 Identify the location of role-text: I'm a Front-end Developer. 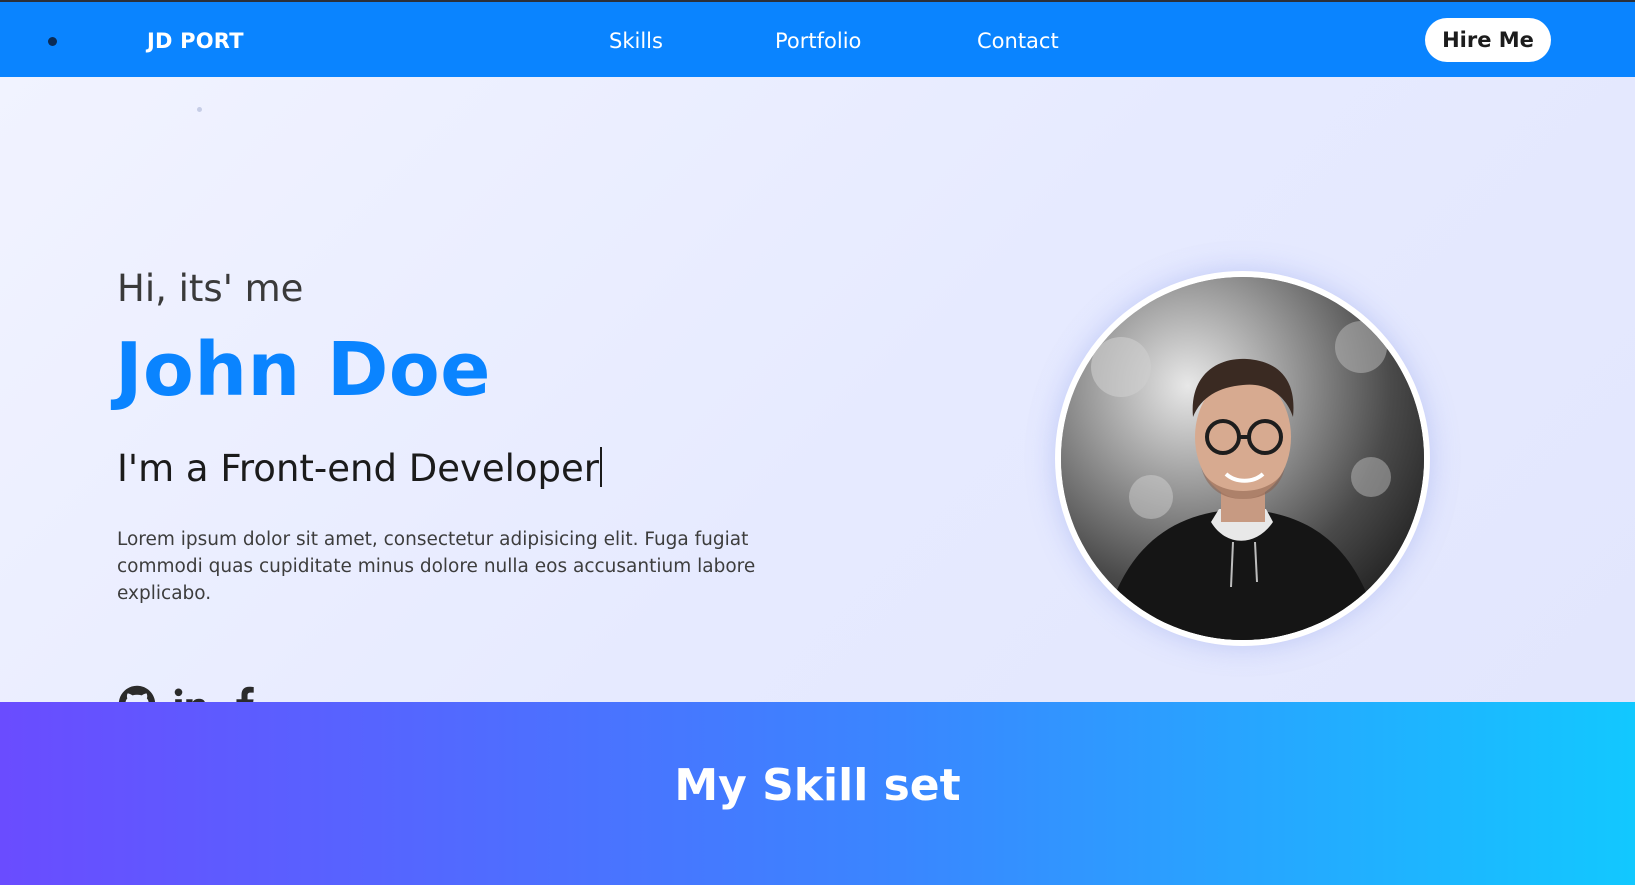
(358, 468).